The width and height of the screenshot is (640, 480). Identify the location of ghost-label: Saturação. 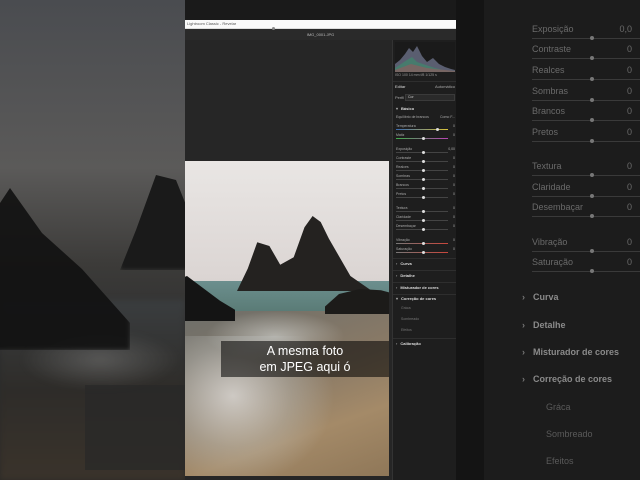
(553, 262).